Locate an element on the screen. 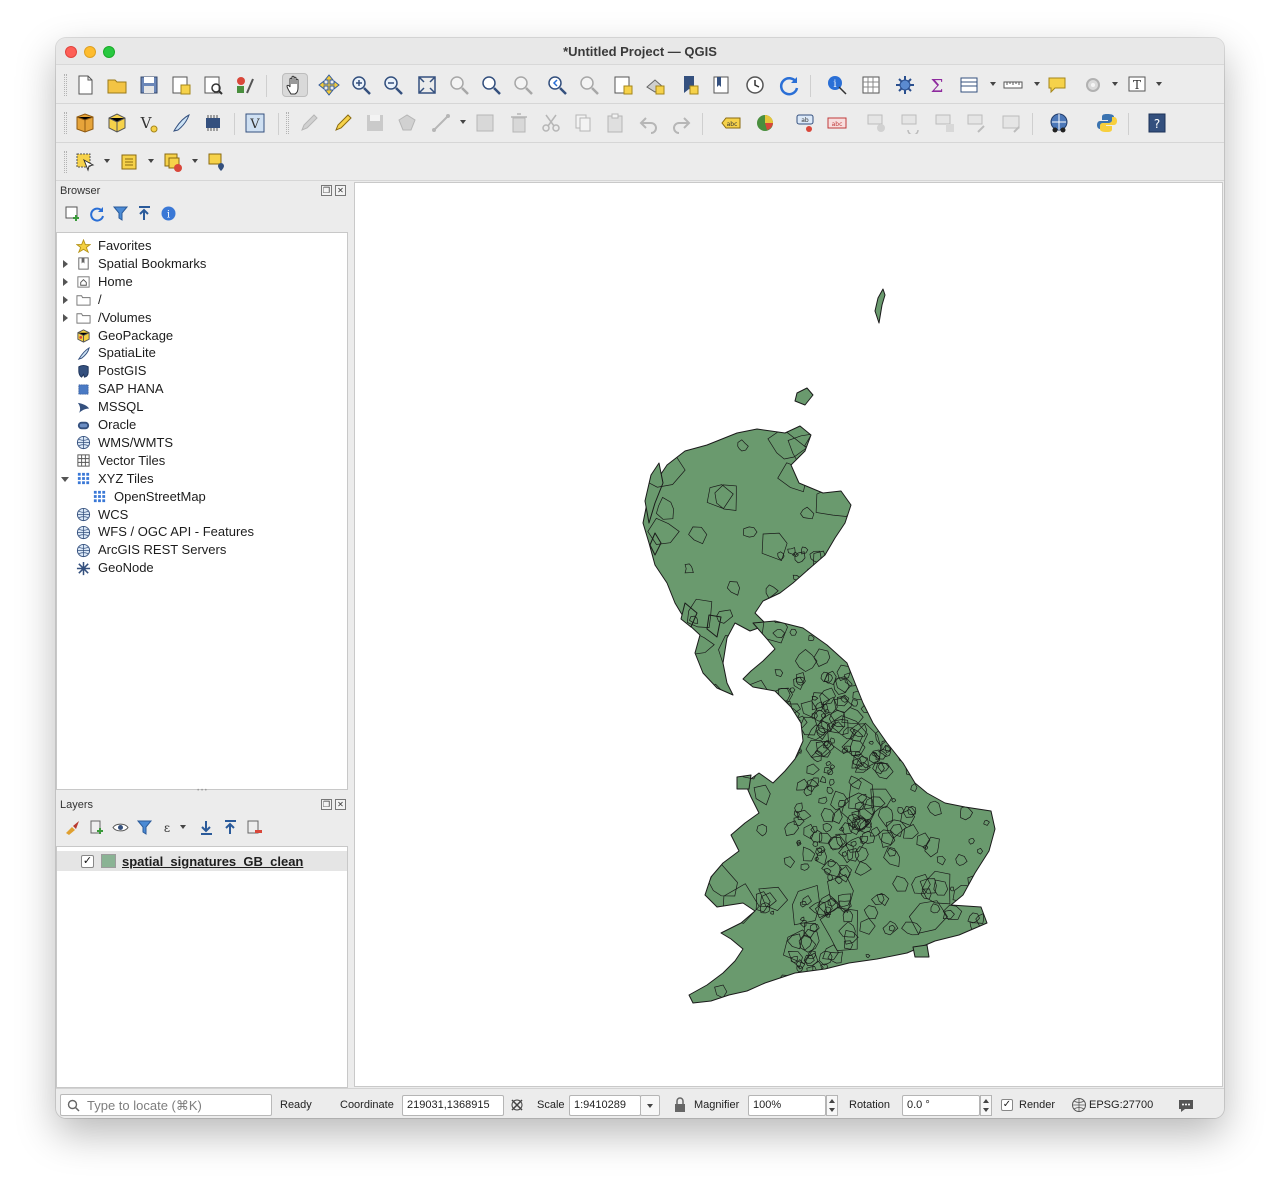  new-spatialite-layer-icon is located at coordinates (181, 123).